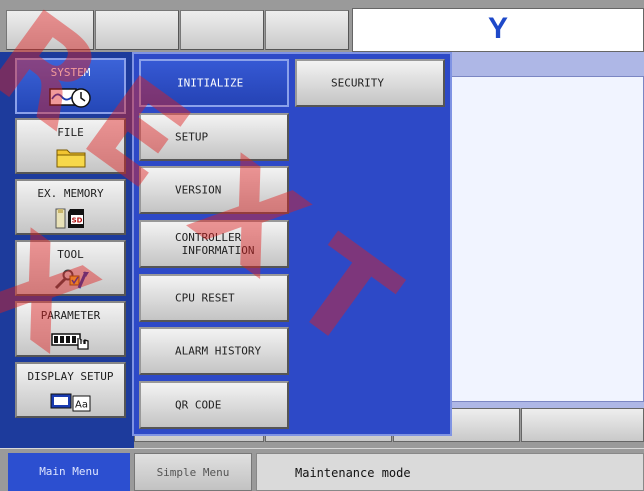 This screenshot has height=491, width=644. I want to click on menu-item-label: TOOL, so click(70, 254).